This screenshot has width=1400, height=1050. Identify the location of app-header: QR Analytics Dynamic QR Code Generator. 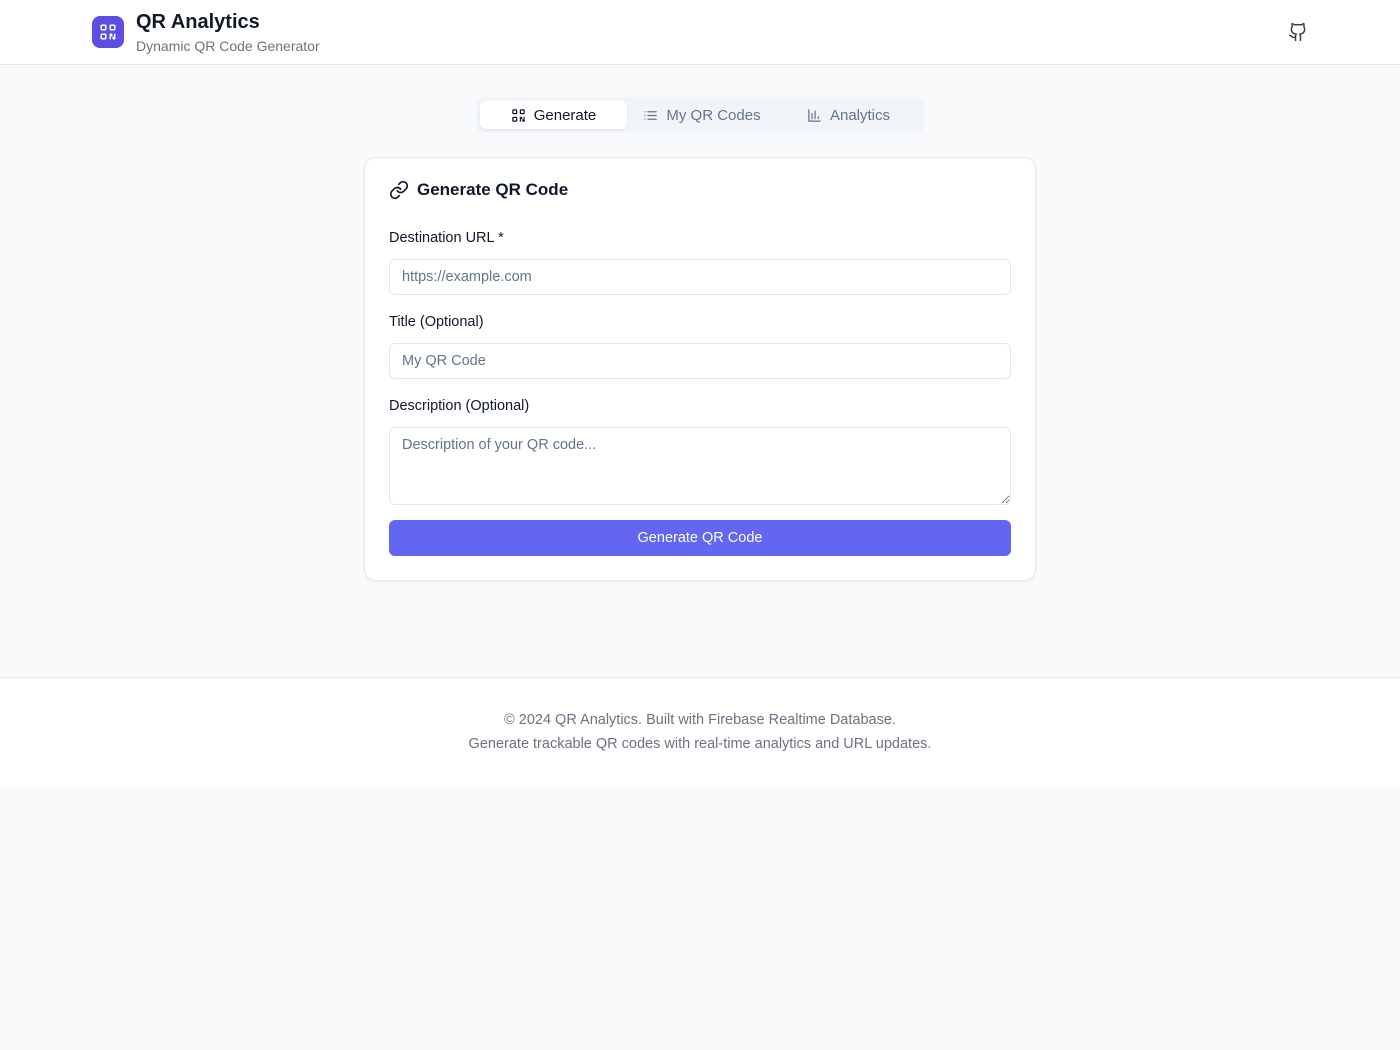
(700, 32).